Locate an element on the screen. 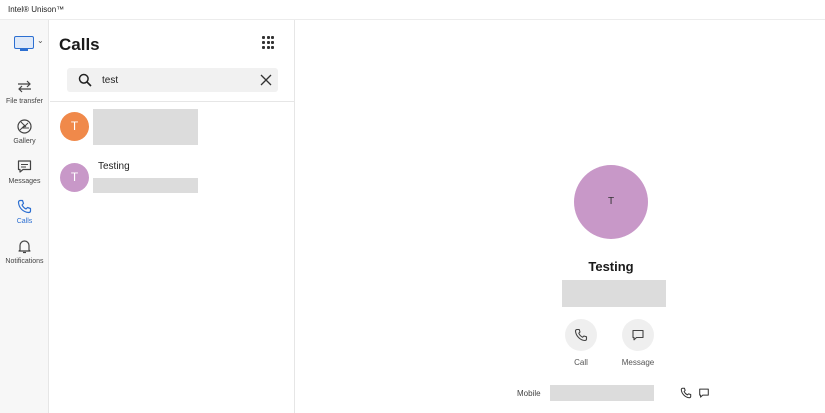  nav-label-gallery: Gallery is located at coordinates (24, 141).